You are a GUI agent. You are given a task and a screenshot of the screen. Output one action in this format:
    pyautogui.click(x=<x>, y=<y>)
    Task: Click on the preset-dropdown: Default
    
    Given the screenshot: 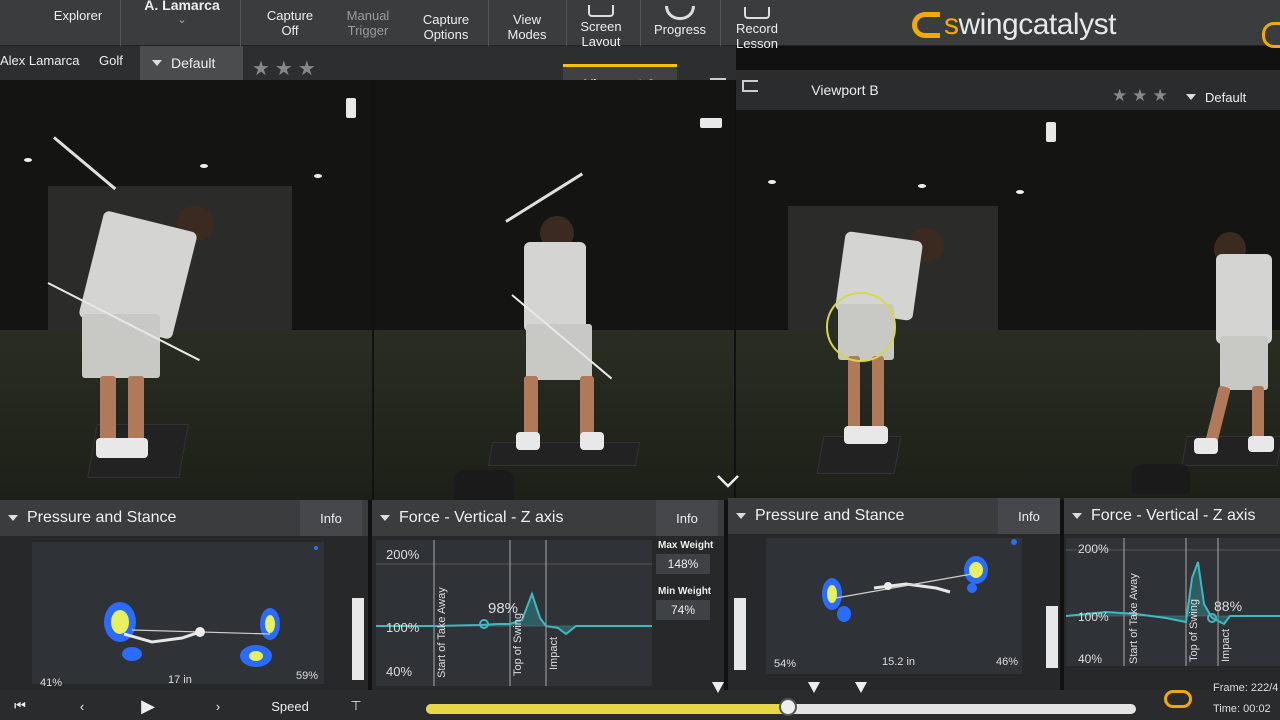 What is the action you would take?
    pyautogui.click(x=191, y=63)
    